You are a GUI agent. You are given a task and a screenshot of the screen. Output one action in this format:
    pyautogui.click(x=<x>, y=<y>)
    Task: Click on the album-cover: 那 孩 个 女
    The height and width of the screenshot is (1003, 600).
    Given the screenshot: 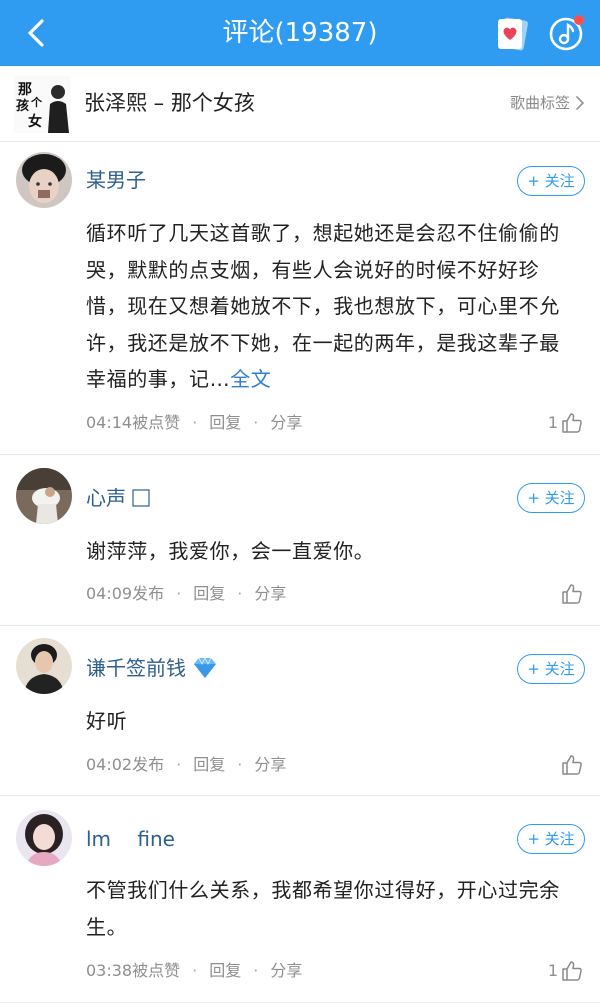 What is the action you would take?
    pyautogui.click(x=42, y=104)
    